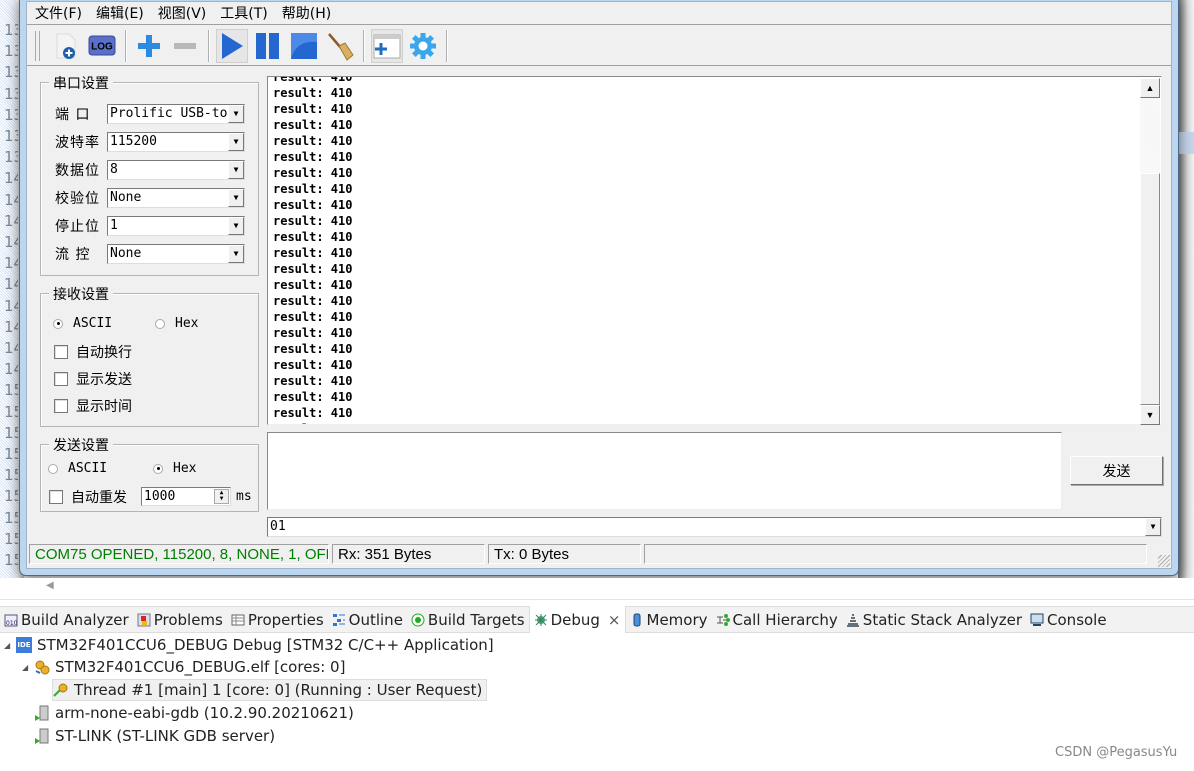 The width and height of the screenshot is (1194, 771). What do you see at coordinates (468, 619) in the screenshot?
I see `tab-build-targets: Build Targets` at bounding box center [468, 619].